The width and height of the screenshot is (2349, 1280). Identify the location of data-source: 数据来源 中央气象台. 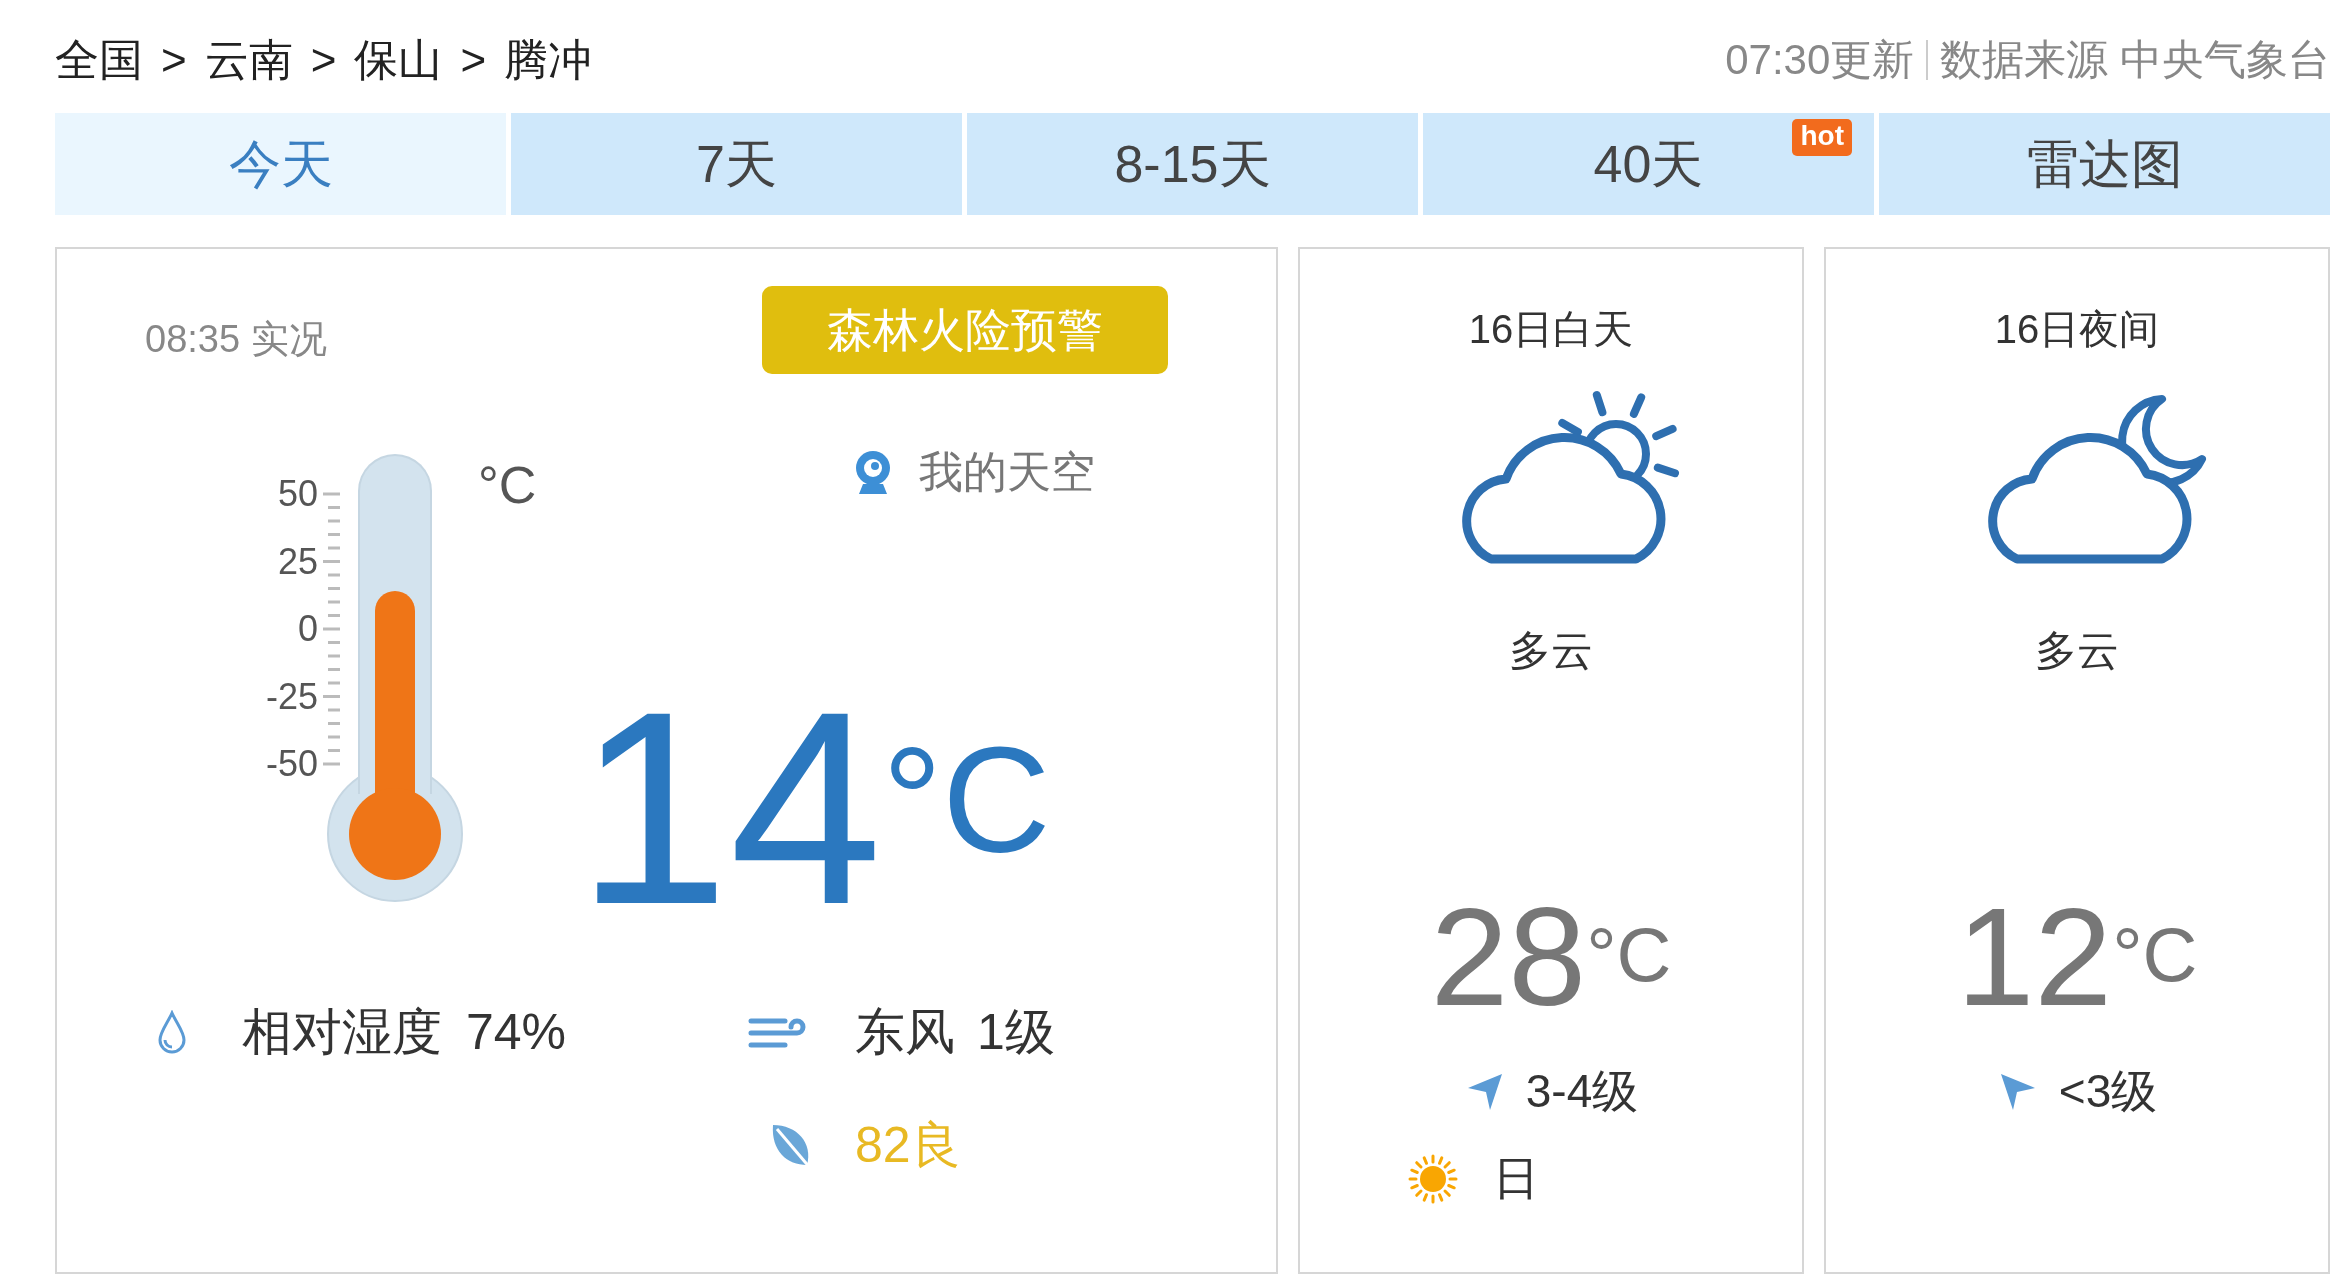
(2135, 60).